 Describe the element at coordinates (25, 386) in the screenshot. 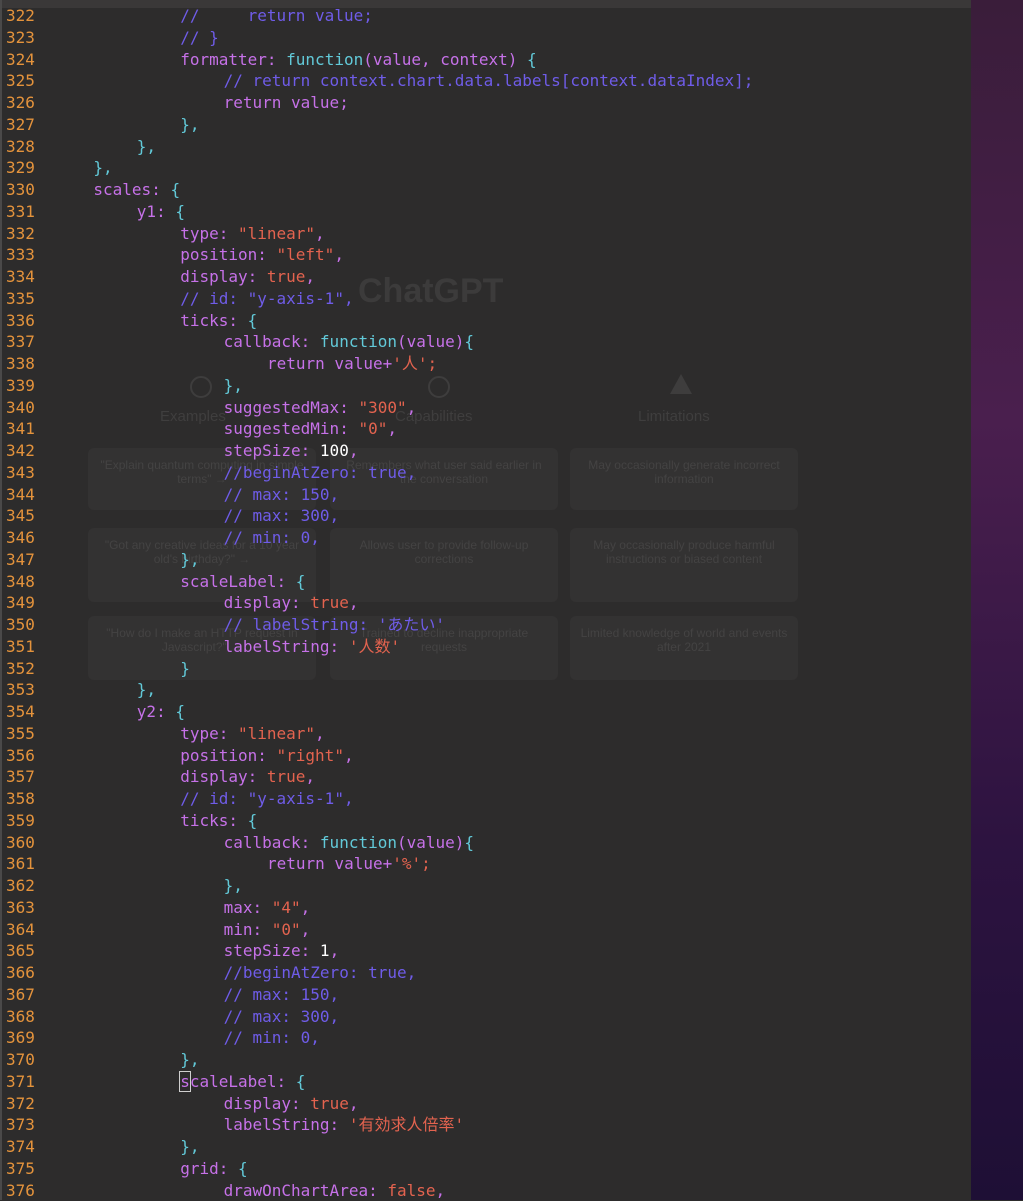

I see `code-line: 339},` at that location.